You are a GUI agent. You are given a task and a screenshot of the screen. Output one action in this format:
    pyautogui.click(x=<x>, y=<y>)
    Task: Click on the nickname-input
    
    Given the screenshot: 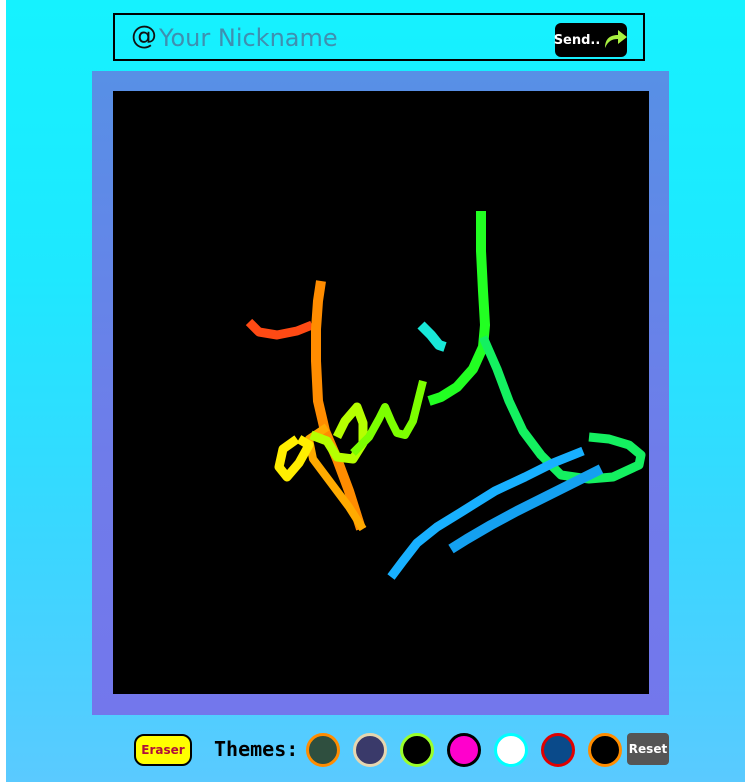 What is the action you would take?
    pyautogui.click(x=349, y=38)
    